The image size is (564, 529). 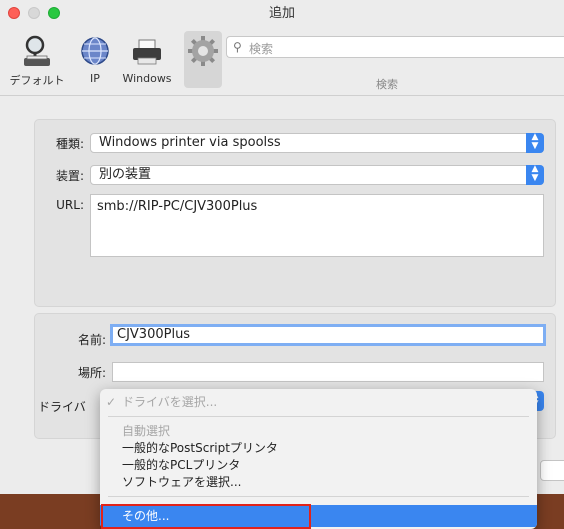 What do you see at coordinates (318, 465) in the screenshot?
I see `menu-item-generic-pcl: 一般的なPCLプリンタ` at bounding box center [318, 465].